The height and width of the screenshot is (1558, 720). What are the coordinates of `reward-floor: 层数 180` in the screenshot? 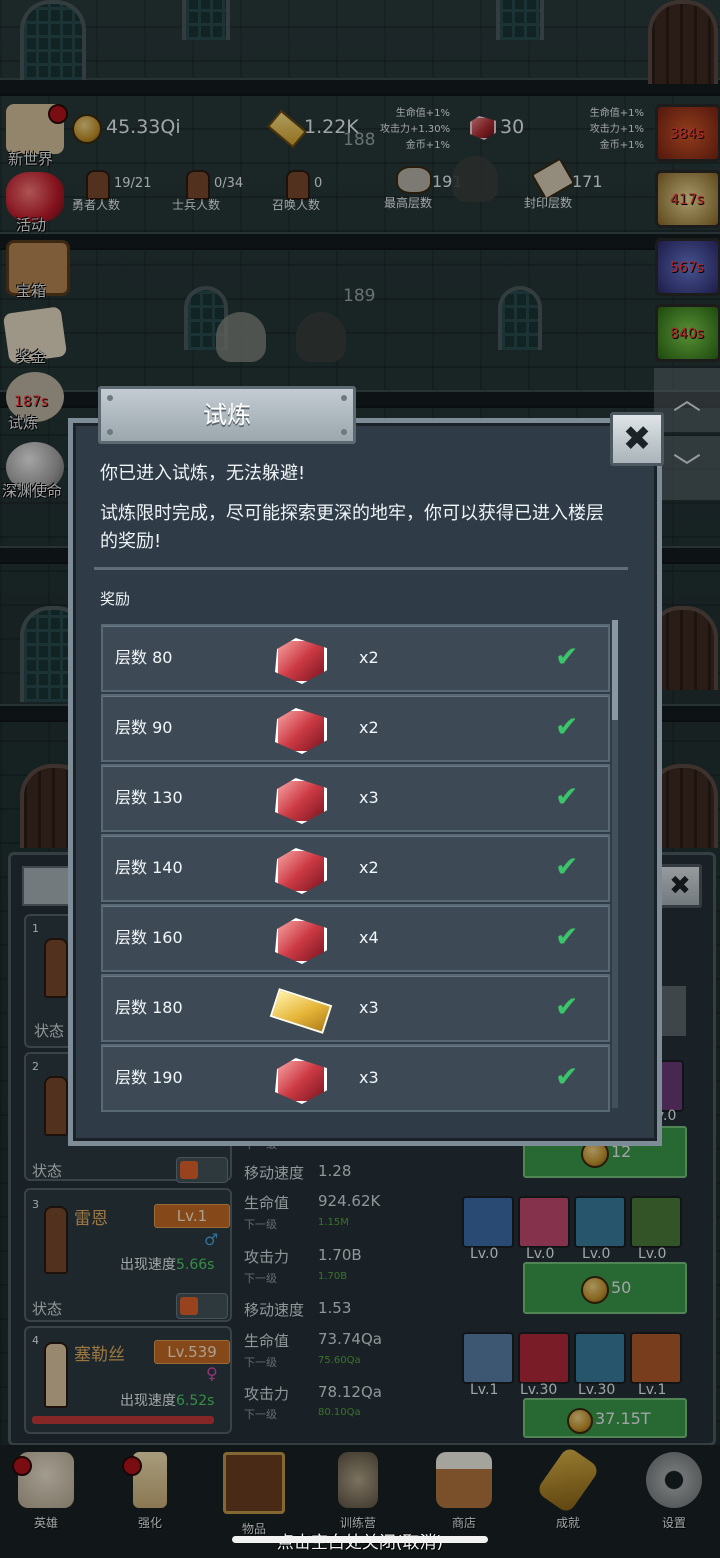 It's located at (149, 1007).